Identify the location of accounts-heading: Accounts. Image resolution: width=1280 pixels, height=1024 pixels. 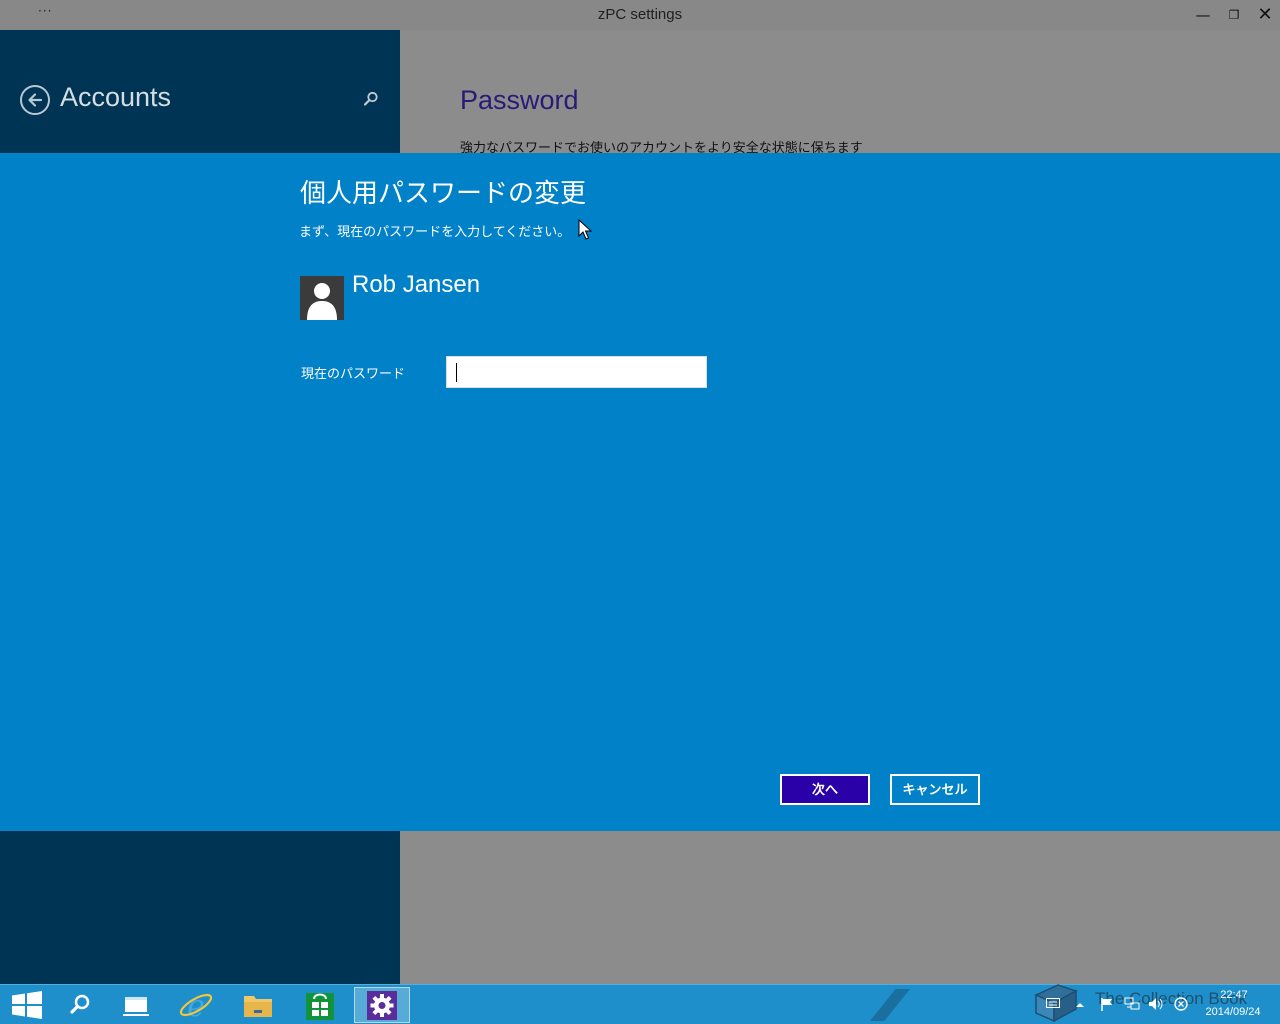
(116, 97).